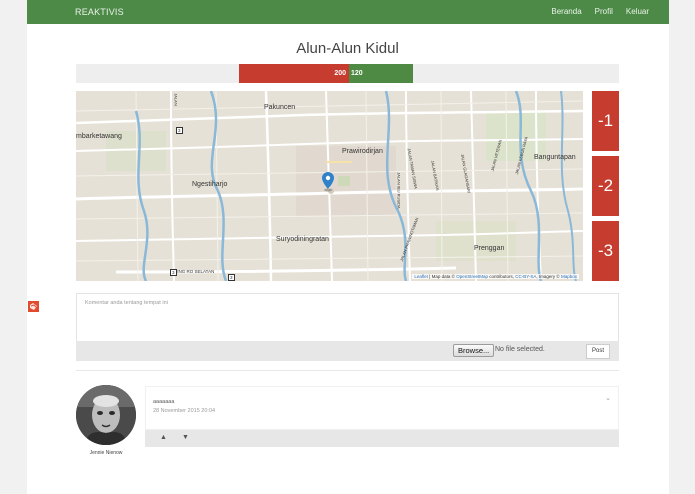 This screenshot has height=494, width=695. Describe the element at coordinates (520, 349) in the screenshot. I see `file-status: No file selected.` at that location.